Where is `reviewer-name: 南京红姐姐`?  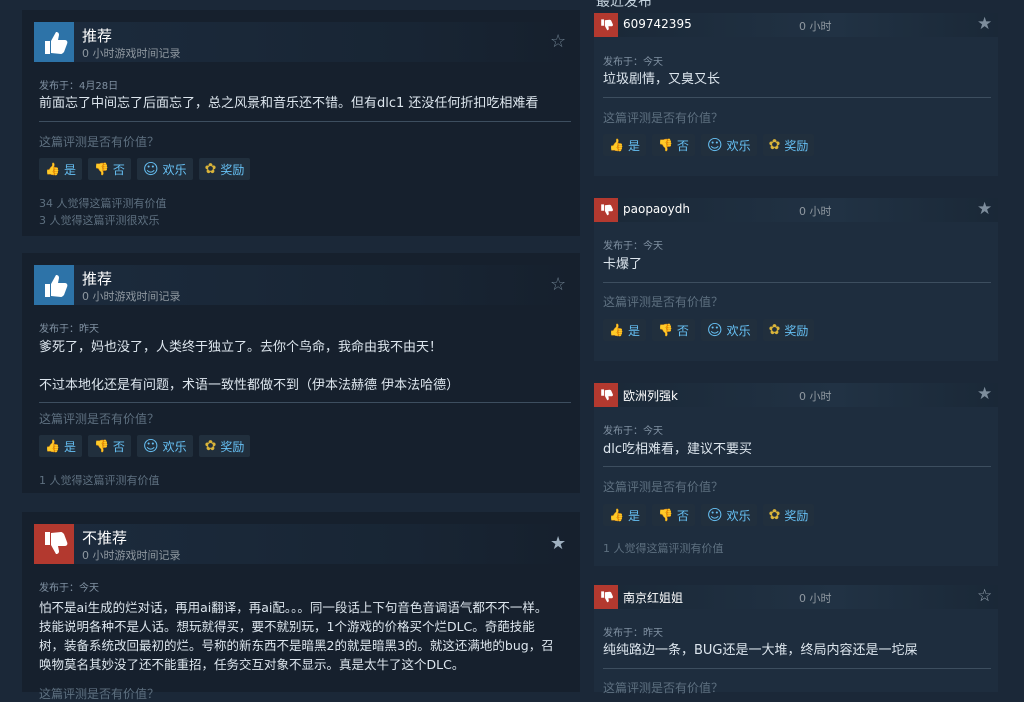
reviewer-name: 南京红姐姐 is located at coordinates (653, 597).